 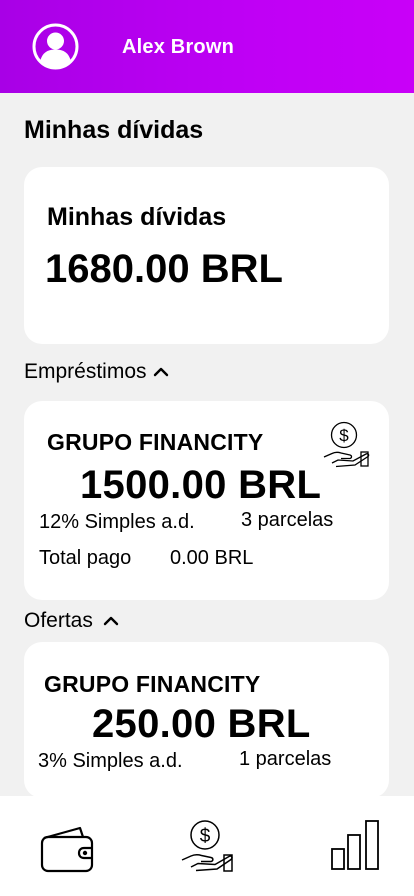 What do you see at coordinates (58, 620) in the screenshot?
I see `offers-section-label: Ofertas` at bounding box center [58, 620].